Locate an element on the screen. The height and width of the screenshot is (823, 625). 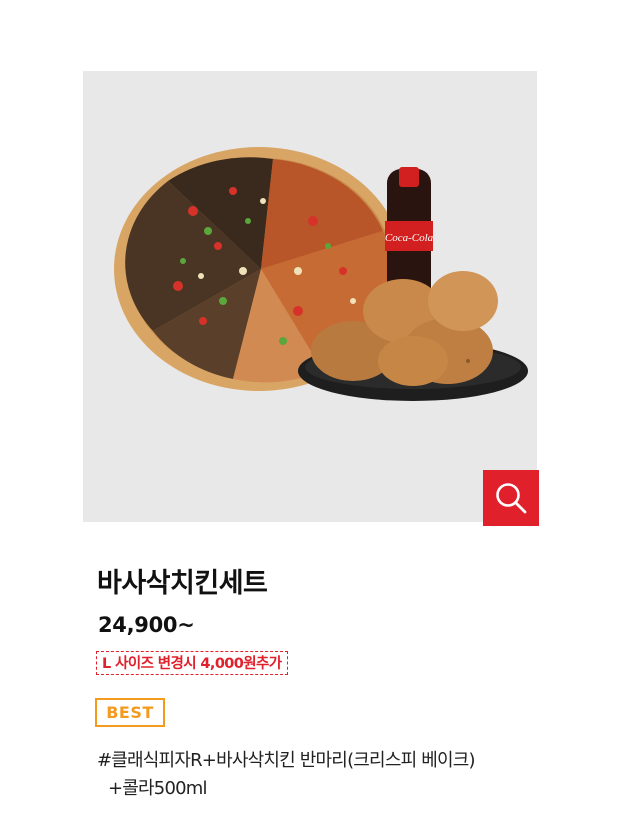
size-upgrade-note: L 사이즈 변경시 4,000원추가 is located at coordinates (192, 663).